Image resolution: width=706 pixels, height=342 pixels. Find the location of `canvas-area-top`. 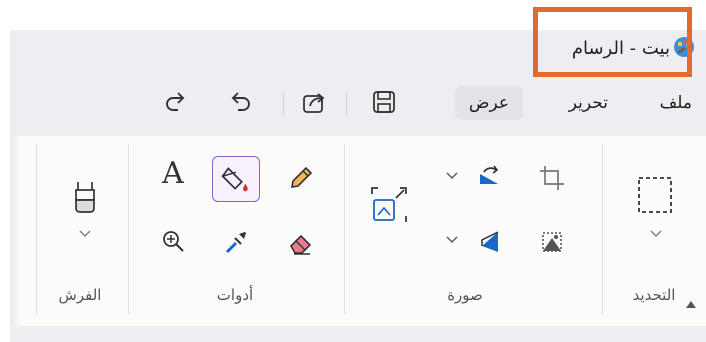

canvas-area-top is located at coordinates (358, 334).